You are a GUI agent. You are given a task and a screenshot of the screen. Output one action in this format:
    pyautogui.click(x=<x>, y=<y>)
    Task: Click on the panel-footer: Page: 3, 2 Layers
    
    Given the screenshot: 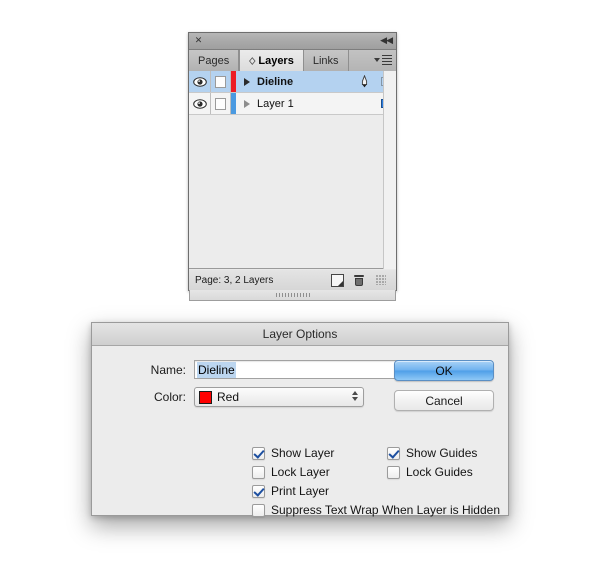 What is the action you would take?
    pyautogui.click(x=292, y=280)
    